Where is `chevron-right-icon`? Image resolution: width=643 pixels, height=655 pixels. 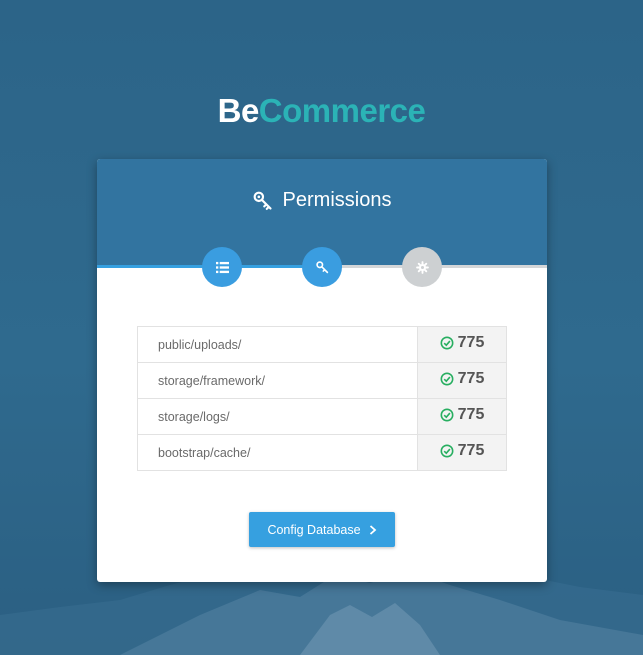
chevron-right-icon is located at coordinates (372, 529).